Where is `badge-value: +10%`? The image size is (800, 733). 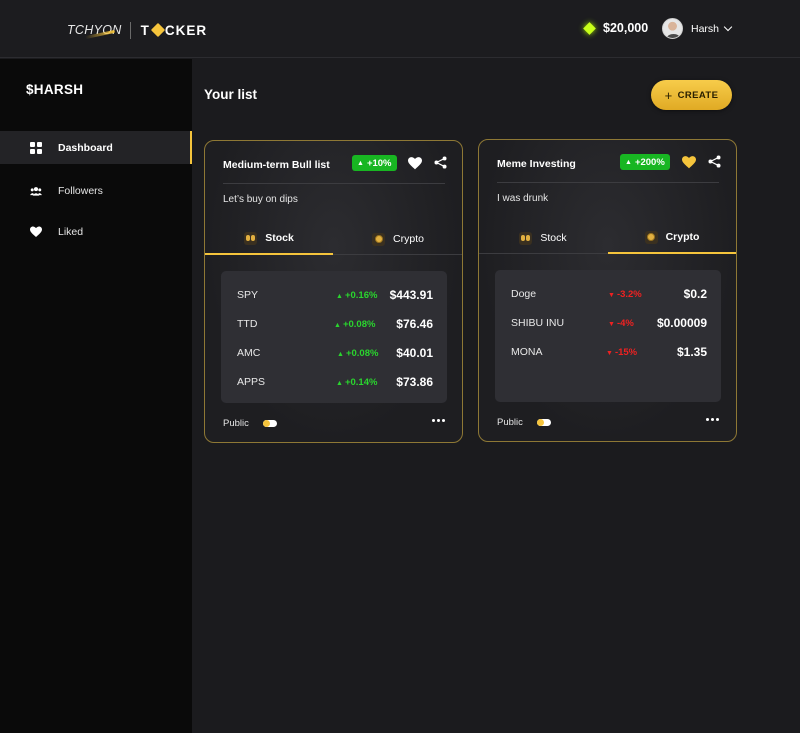 badge-value: +10% is located at coordinates (379, 163).